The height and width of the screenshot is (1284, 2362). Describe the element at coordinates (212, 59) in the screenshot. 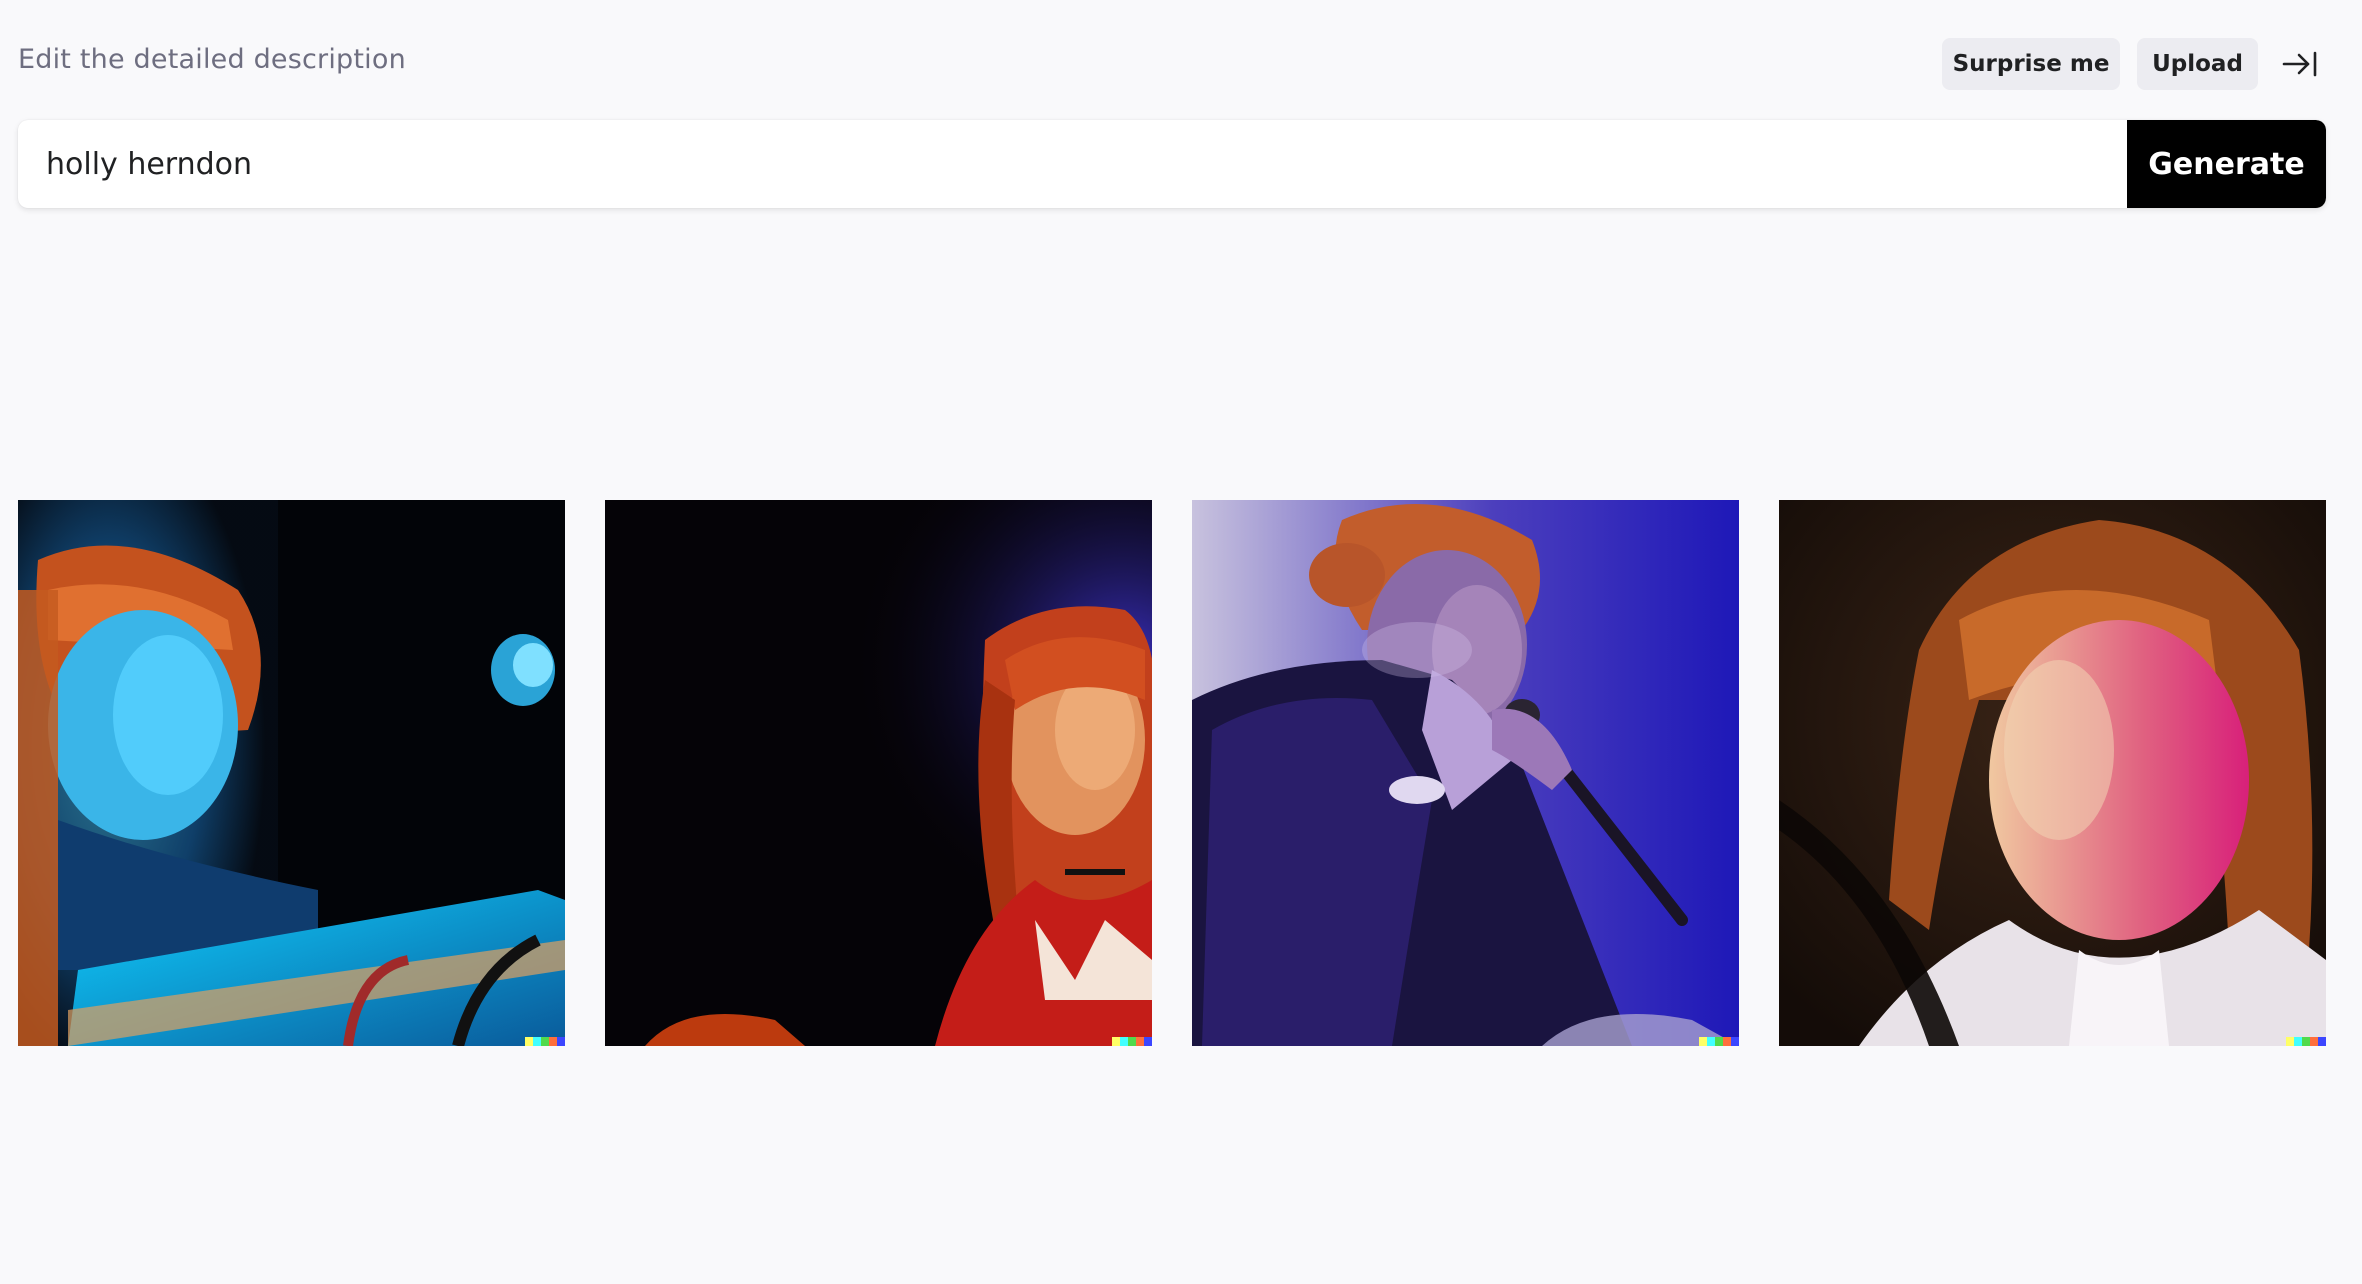

I see `section-label: Edit the detailed description` at that location.